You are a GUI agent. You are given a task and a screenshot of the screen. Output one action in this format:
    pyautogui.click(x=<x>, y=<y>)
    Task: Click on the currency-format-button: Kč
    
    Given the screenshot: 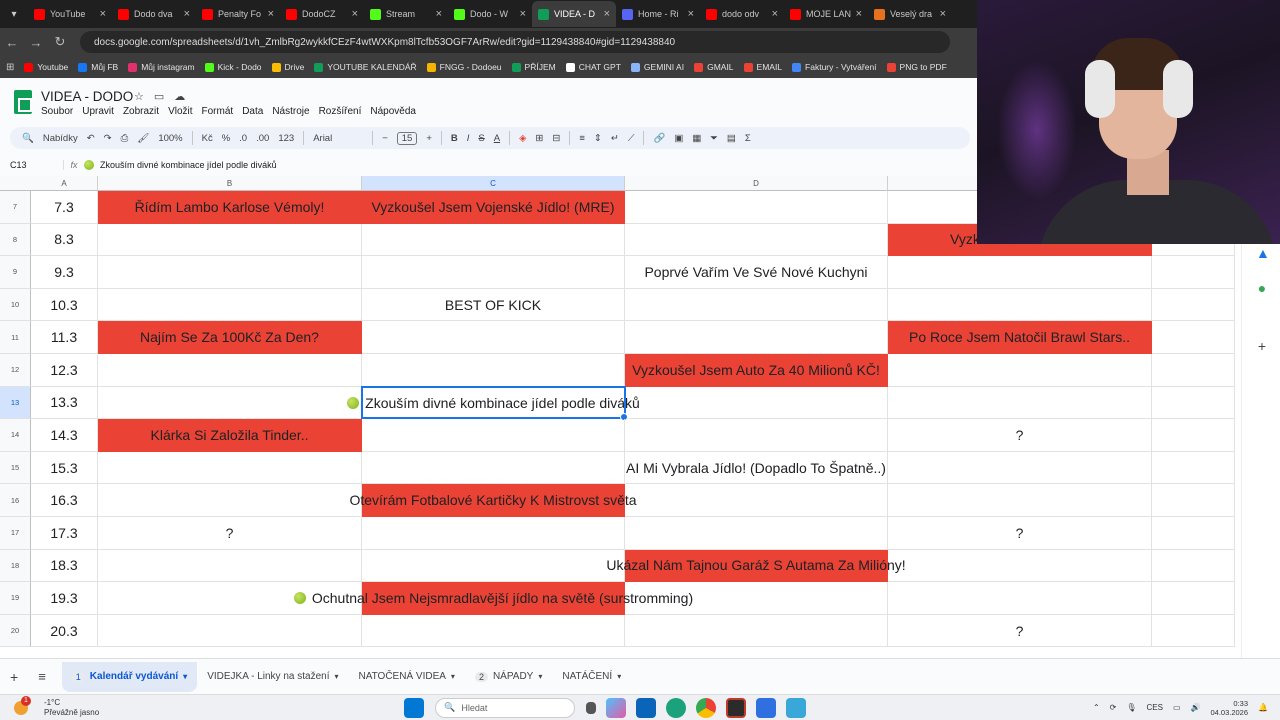 What is the action you would take?
    pyautogui.click(x=207, y=138)
    